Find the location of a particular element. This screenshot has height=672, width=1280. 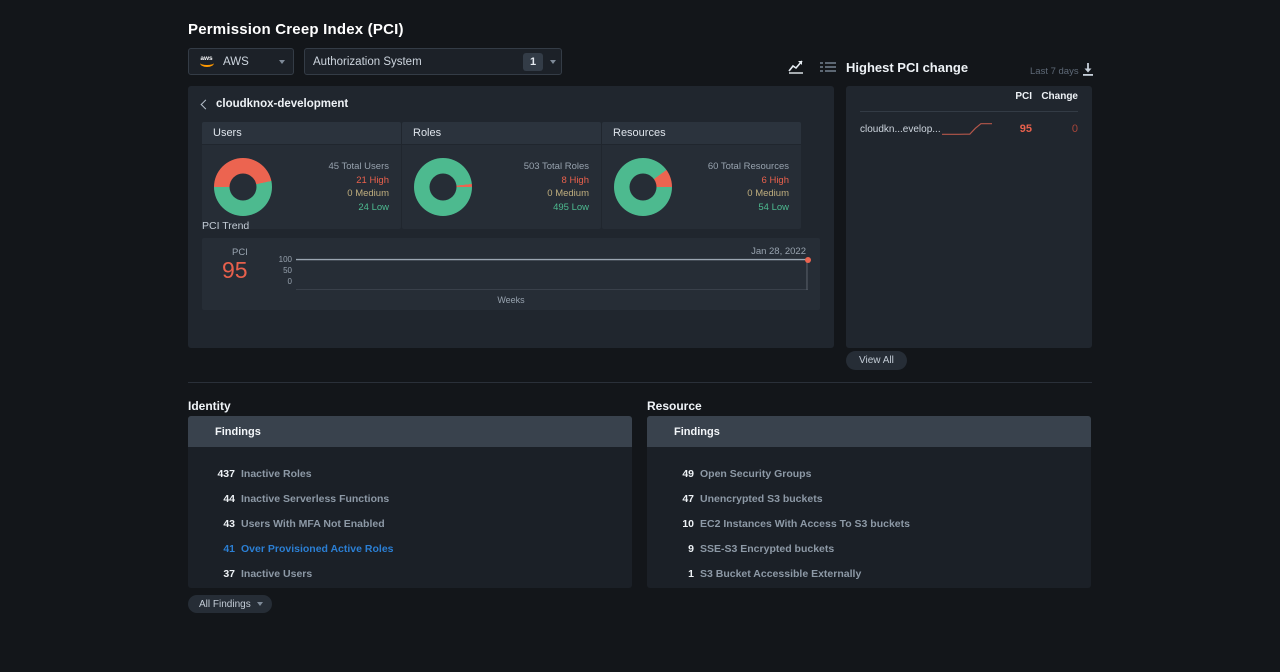

hpc-row-change: 0 is located at coordinates (1074, 129).